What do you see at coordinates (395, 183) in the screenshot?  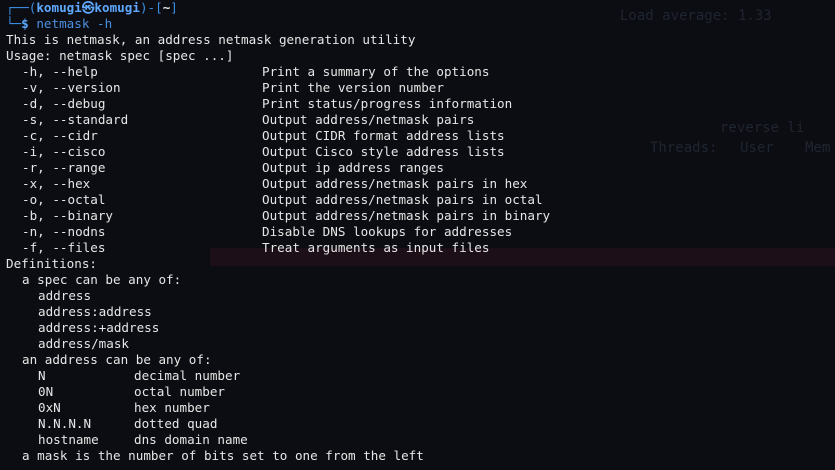 I see `option-desc: Output address/netmask pairs in hex` at bounding box center [395, 183].